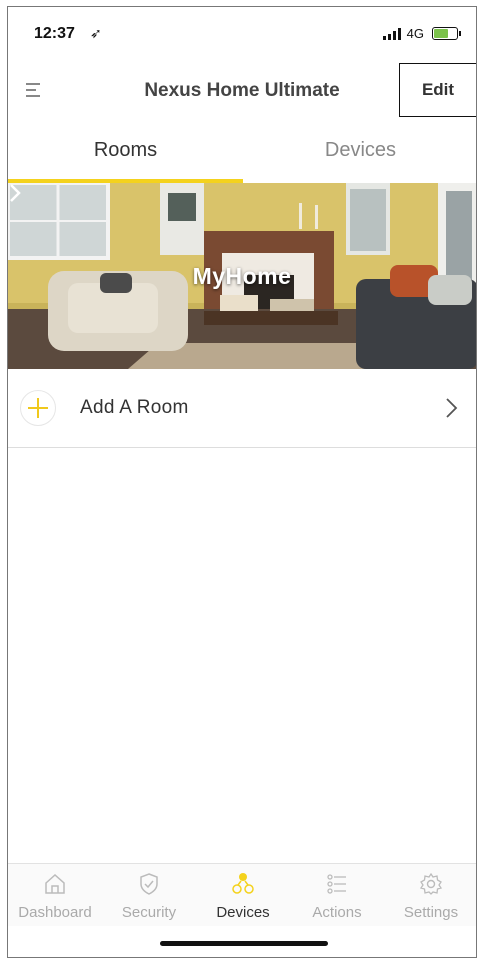 This screenshot has height=965, width=484. What do you see at coordinates (54, 33) in the screenshot?
I see `status-time: 12:37` at bounding box center [54, 33].